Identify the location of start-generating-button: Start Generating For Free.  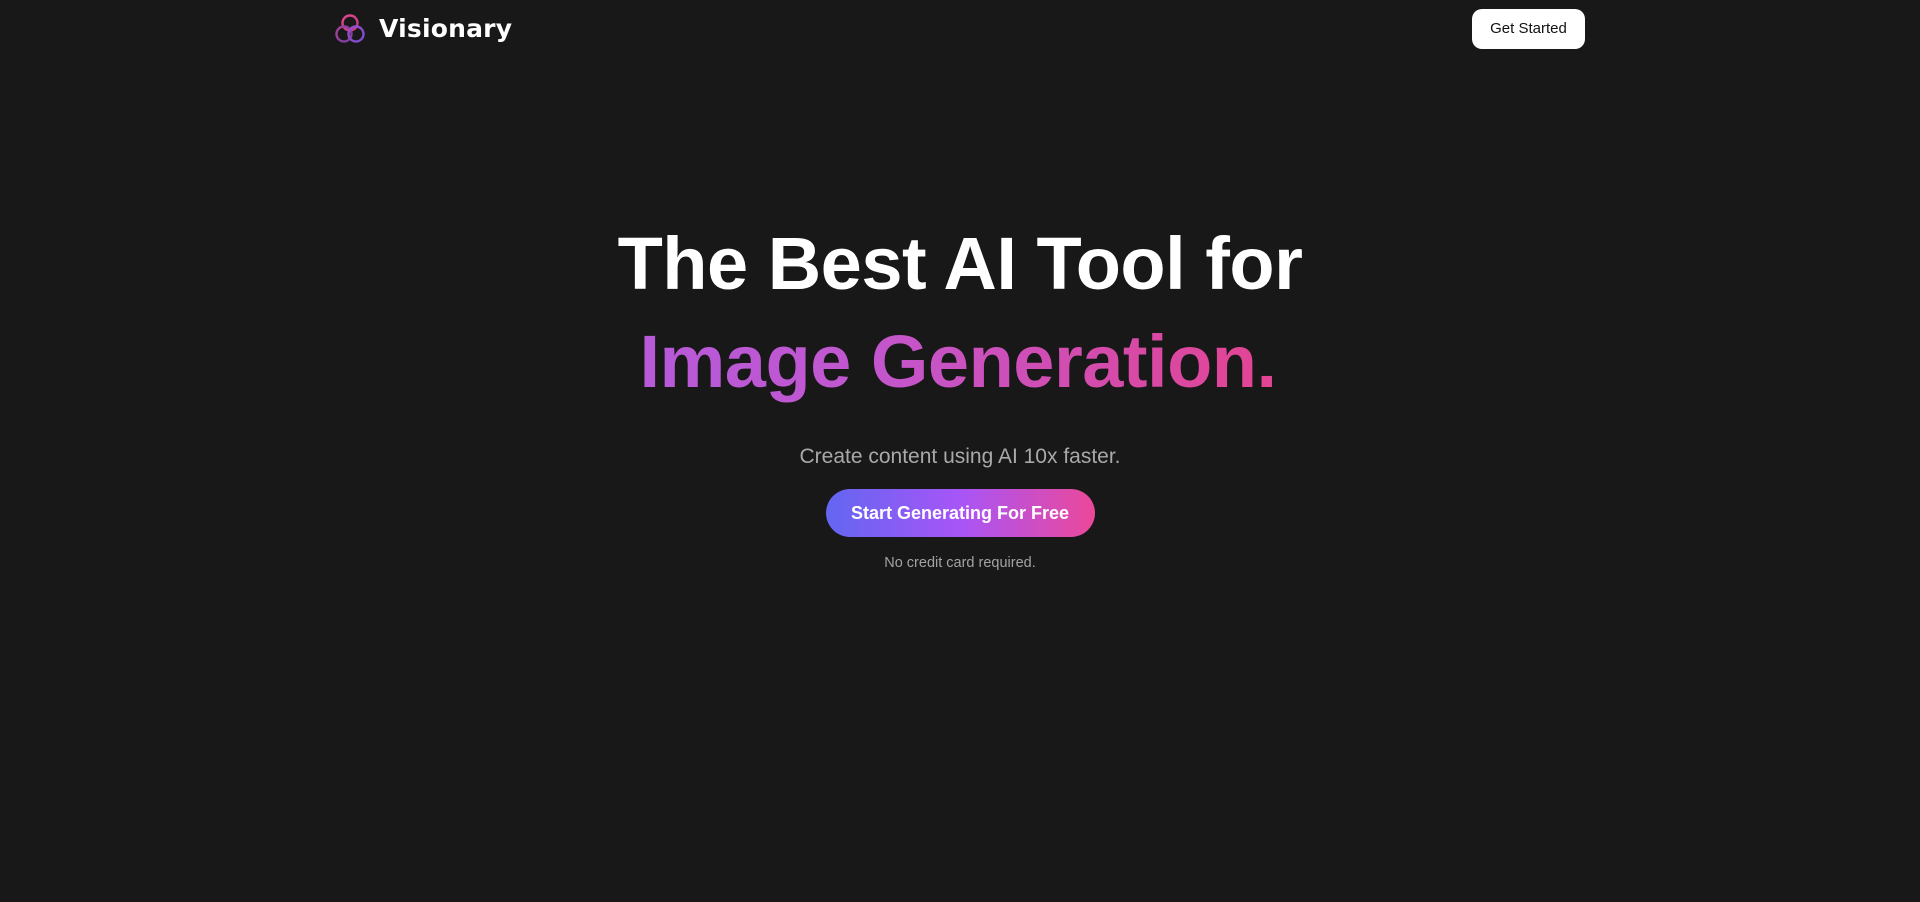
(960, 513).